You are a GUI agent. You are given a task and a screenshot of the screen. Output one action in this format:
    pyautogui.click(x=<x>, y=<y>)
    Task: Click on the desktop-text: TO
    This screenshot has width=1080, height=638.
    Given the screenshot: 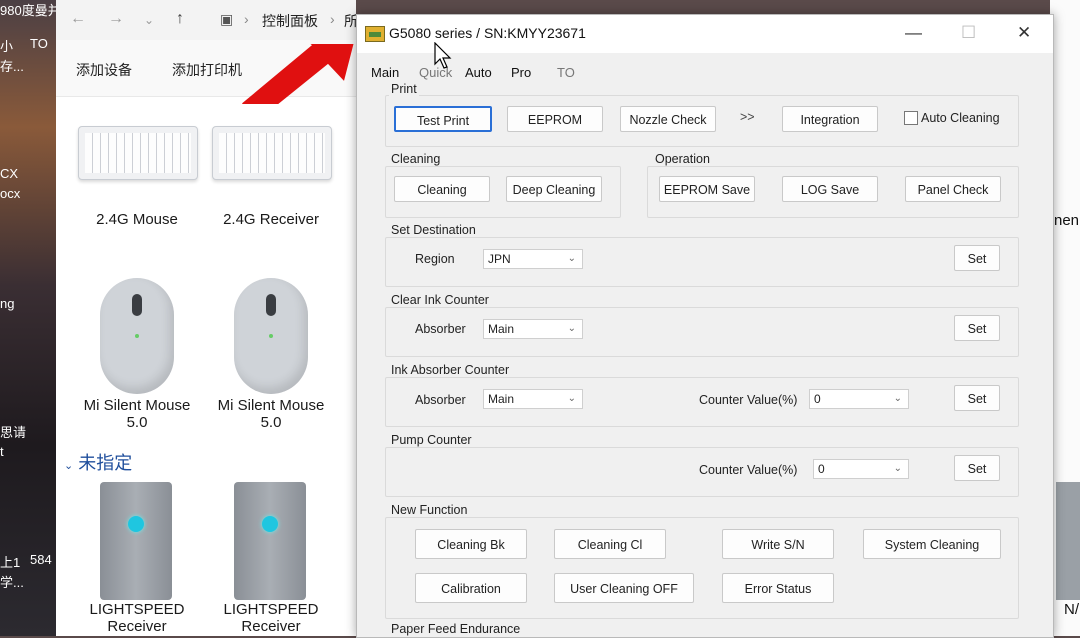 What is the action you would take?
    pyautogui.click(x=39, y=43)
    